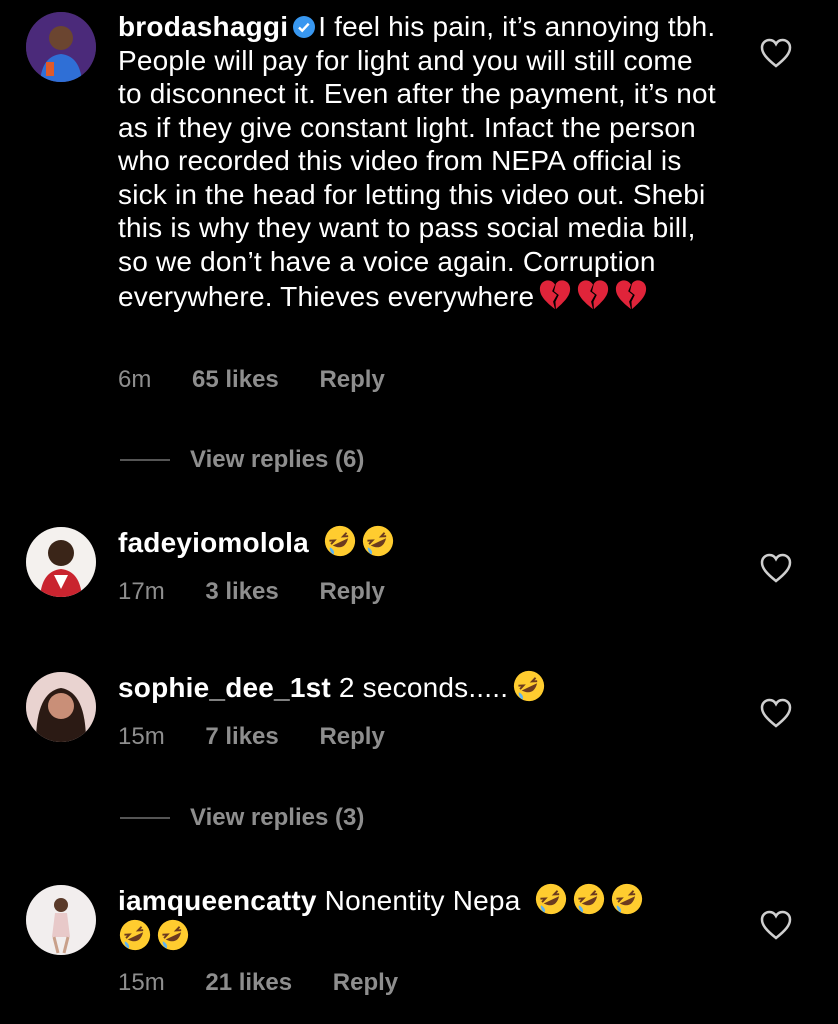  Describe the element at coordinates (241, 592) in the screenshot. I see `likes-count: 3 likes` at that location.